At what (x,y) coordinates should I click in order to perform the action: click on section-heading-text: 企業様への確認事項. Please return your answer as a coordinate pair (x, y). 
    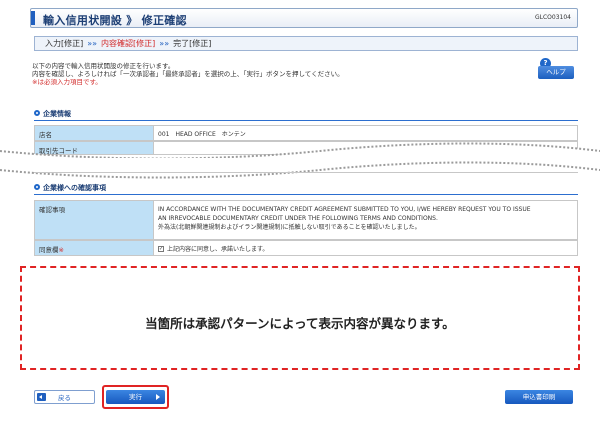
    Looking at the image, I should click on (74, 188).